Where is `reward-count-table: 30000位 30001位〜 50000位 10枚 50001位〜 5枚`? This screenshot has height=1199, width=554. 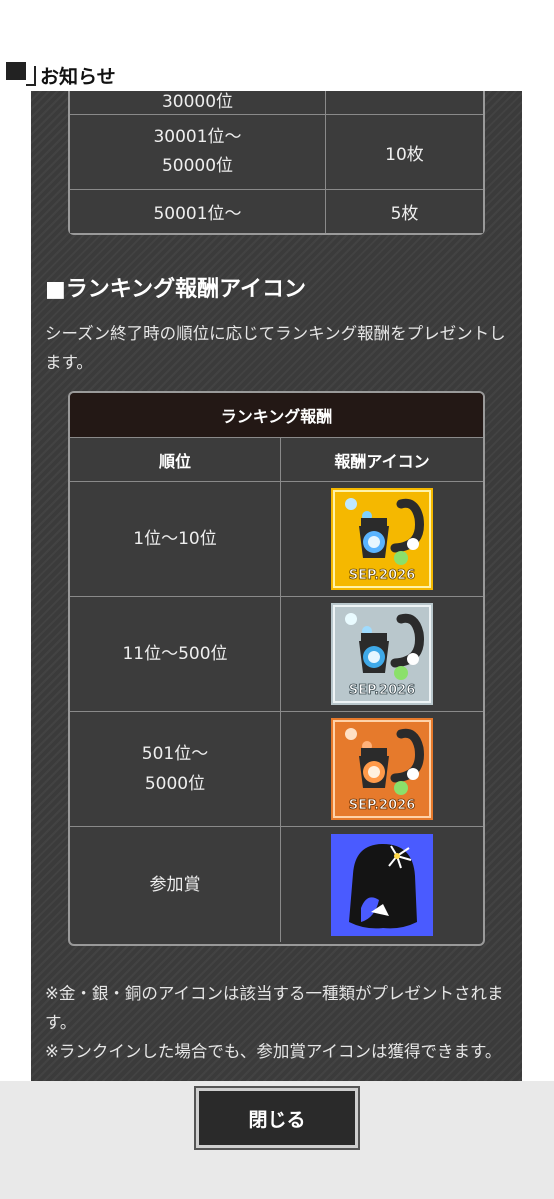
reward-count-table: 30000位 30001位〜 50000位 10枚 50001位〜 5枚 is located at coordinates (276, 163).